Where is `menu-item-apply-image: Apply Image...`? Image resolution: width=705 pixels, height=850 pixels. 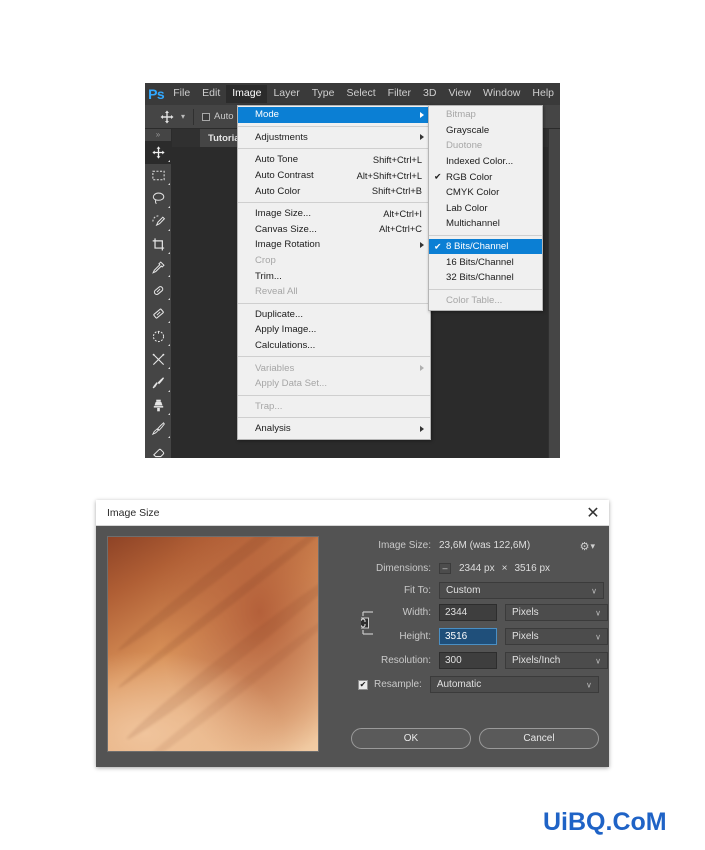
menu-item-apply-image: Apply Image... is located at coordinates (334, 330).